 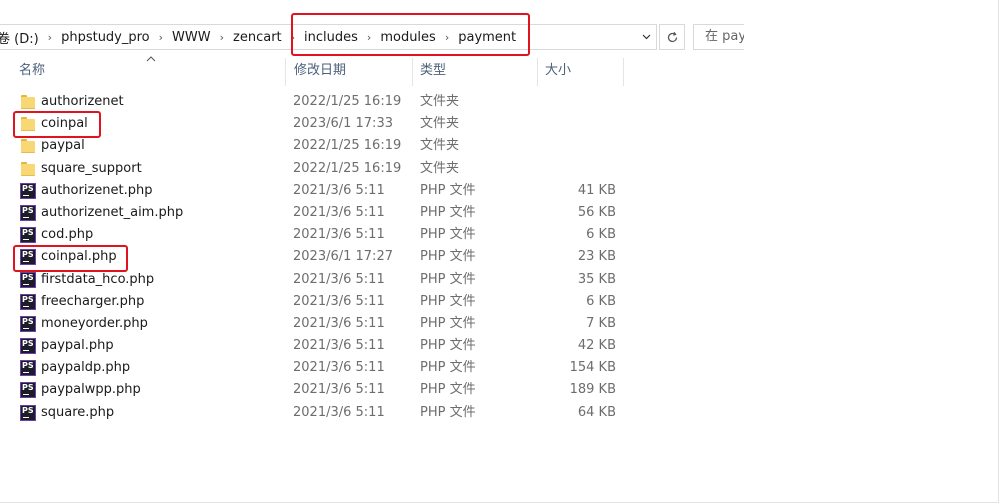 What do you see at coordinates (93, 301) in the screenshot?
I see `file-name: freecharger.php` at bounding box center [93, 301].